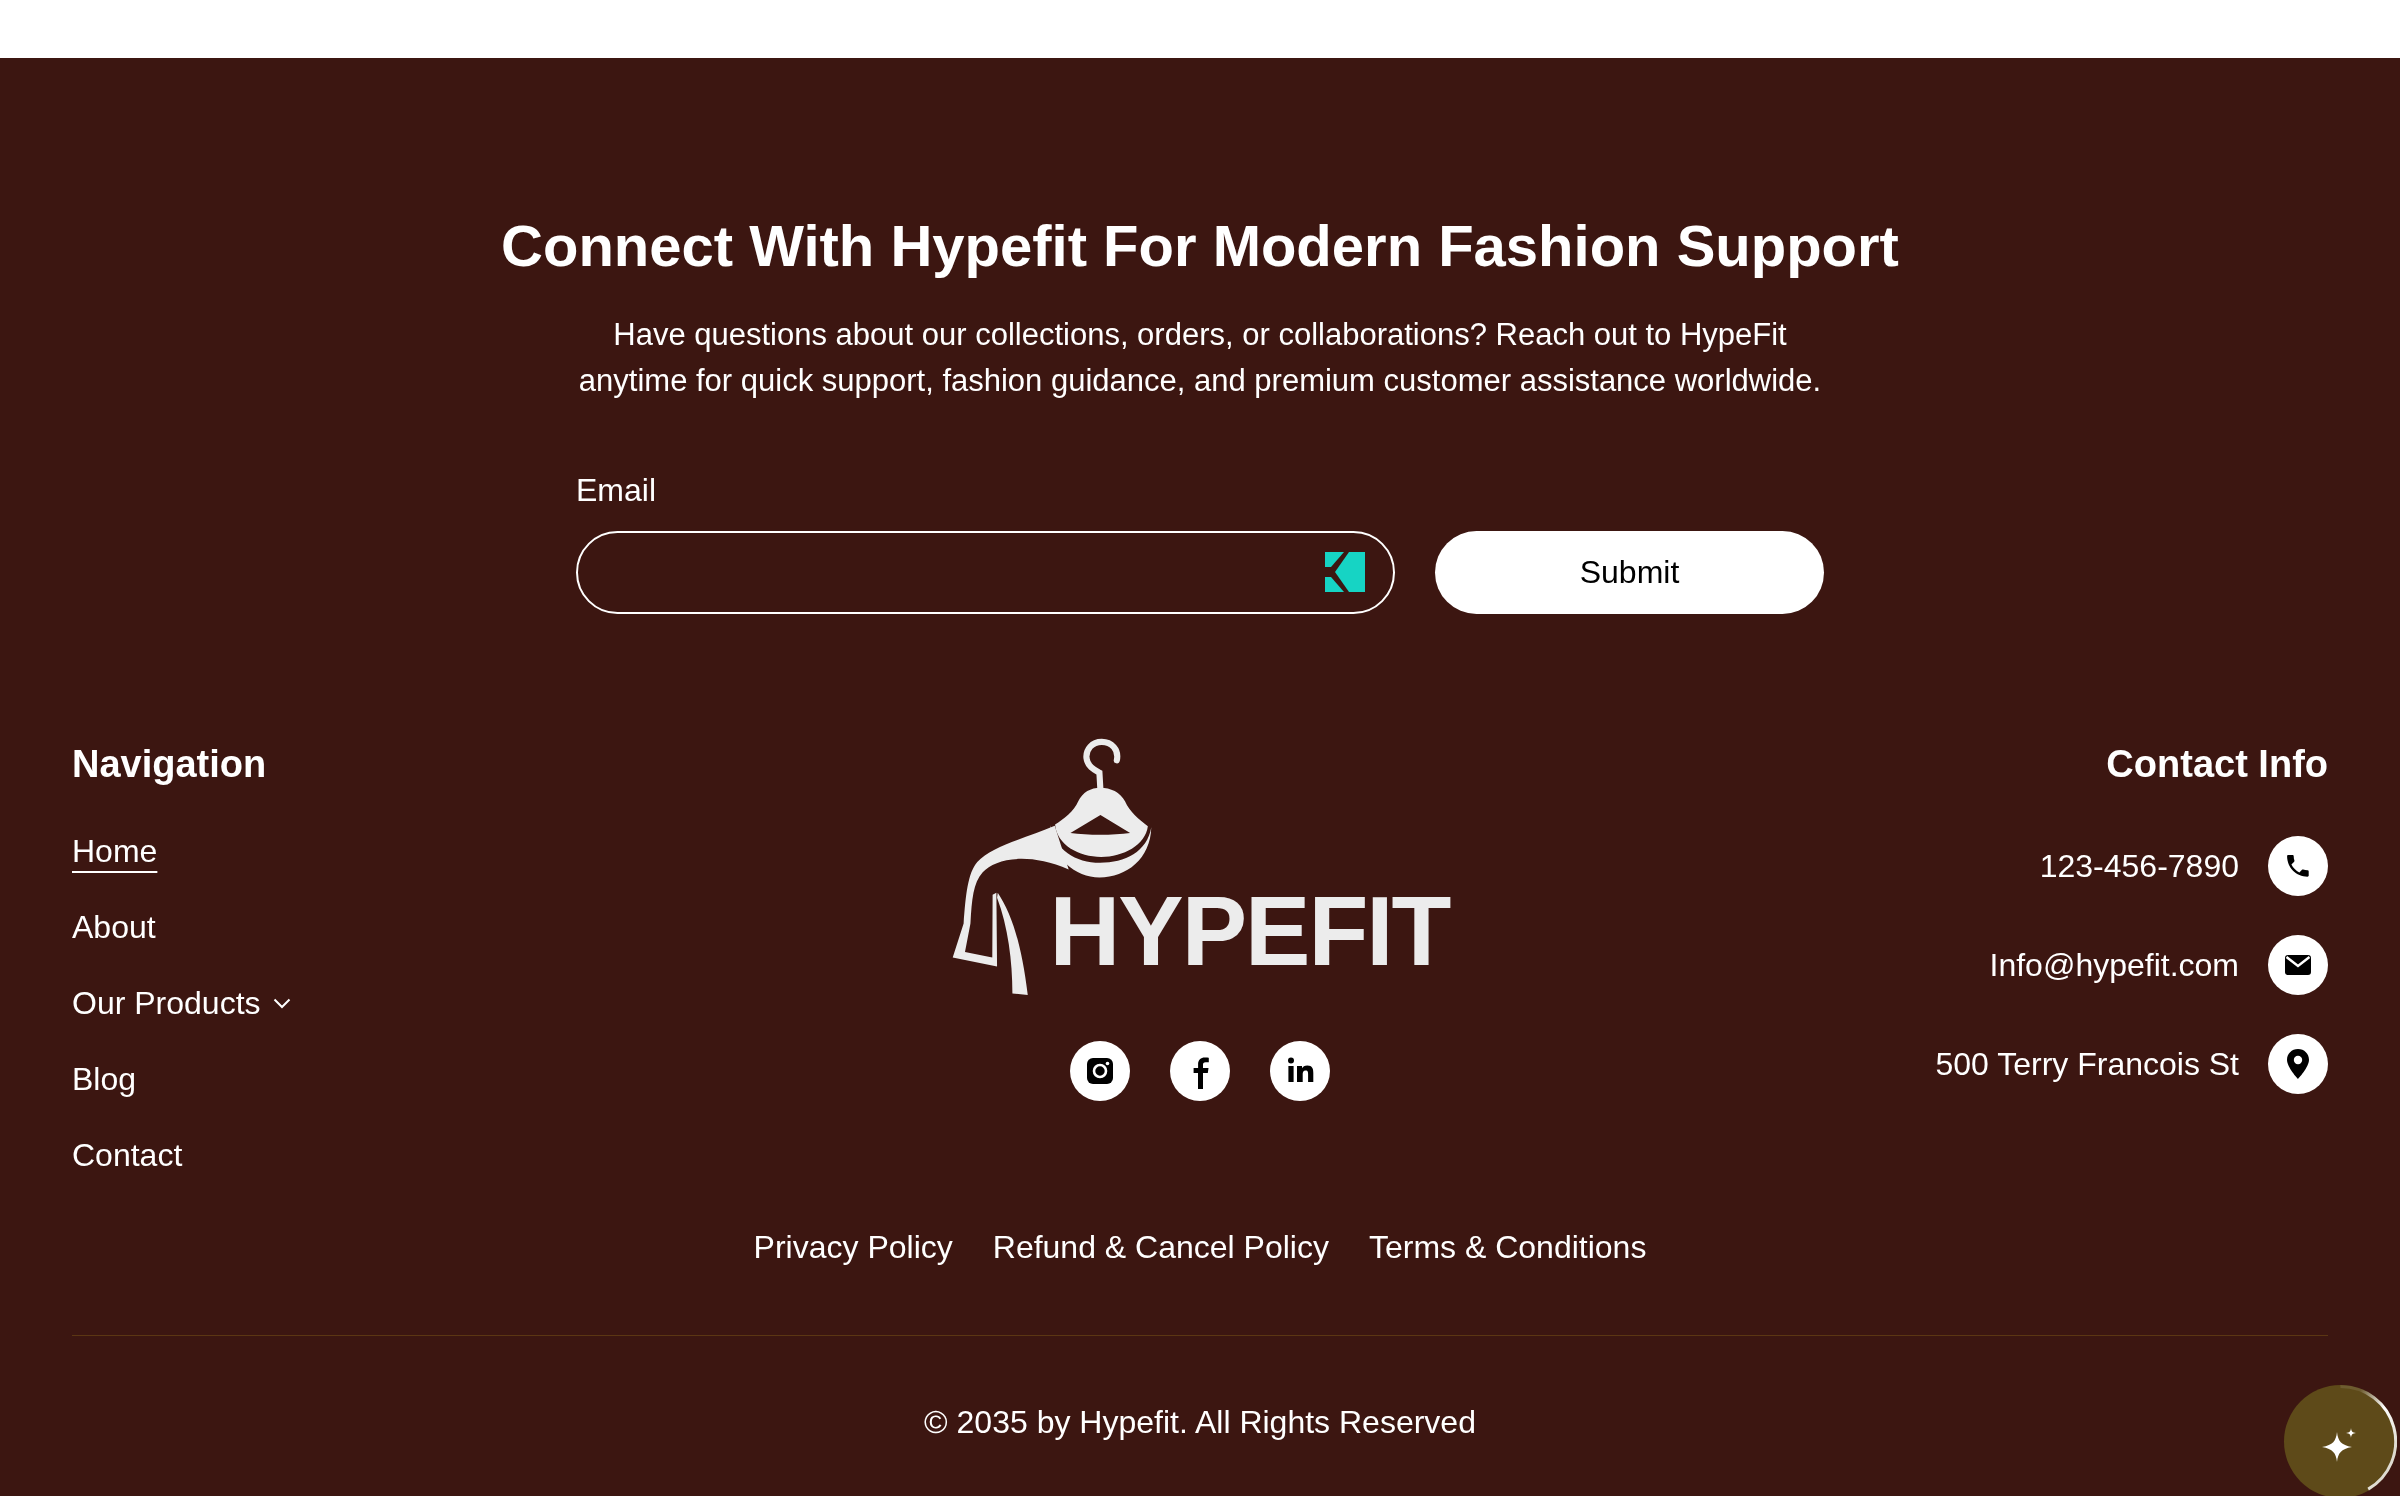  I want to click on legal-link: Refund & Cancel Policy, so click(1160, 1247).